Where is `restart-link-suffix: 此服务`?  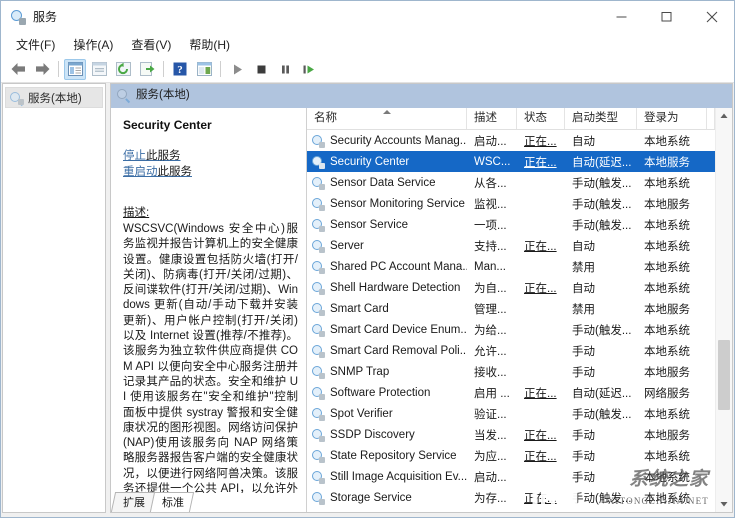 restart-link-suffix: 此服务 is located at coordinates (175, 172).